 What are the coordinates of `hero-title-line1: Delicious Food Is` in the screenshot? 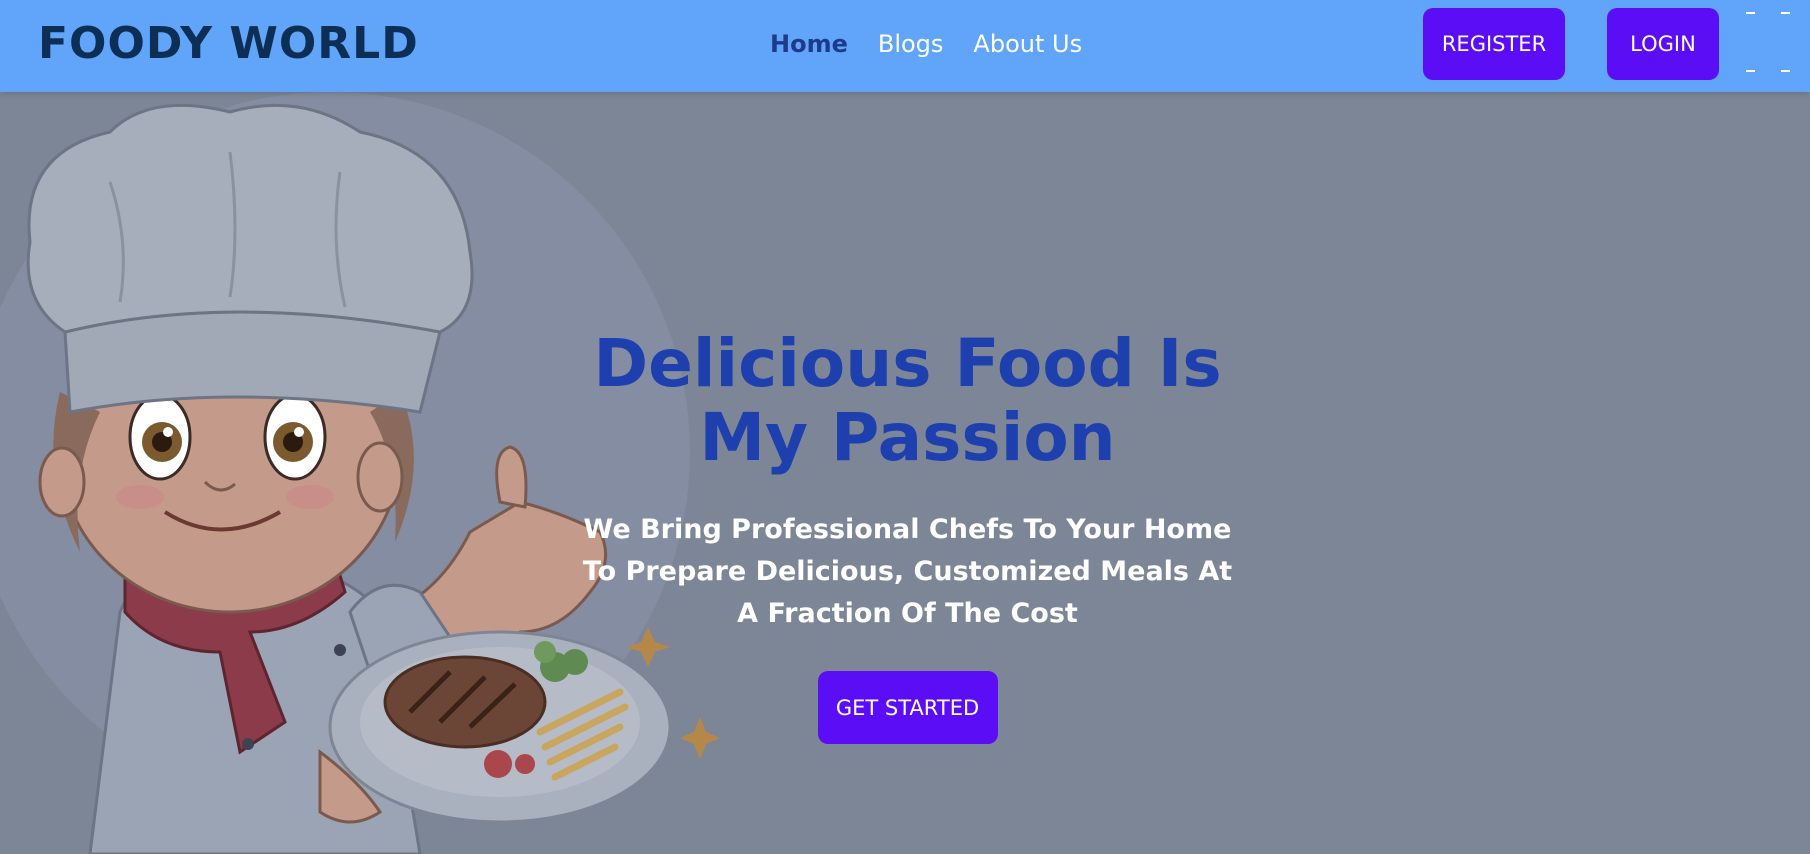 It's located at (907, 363).